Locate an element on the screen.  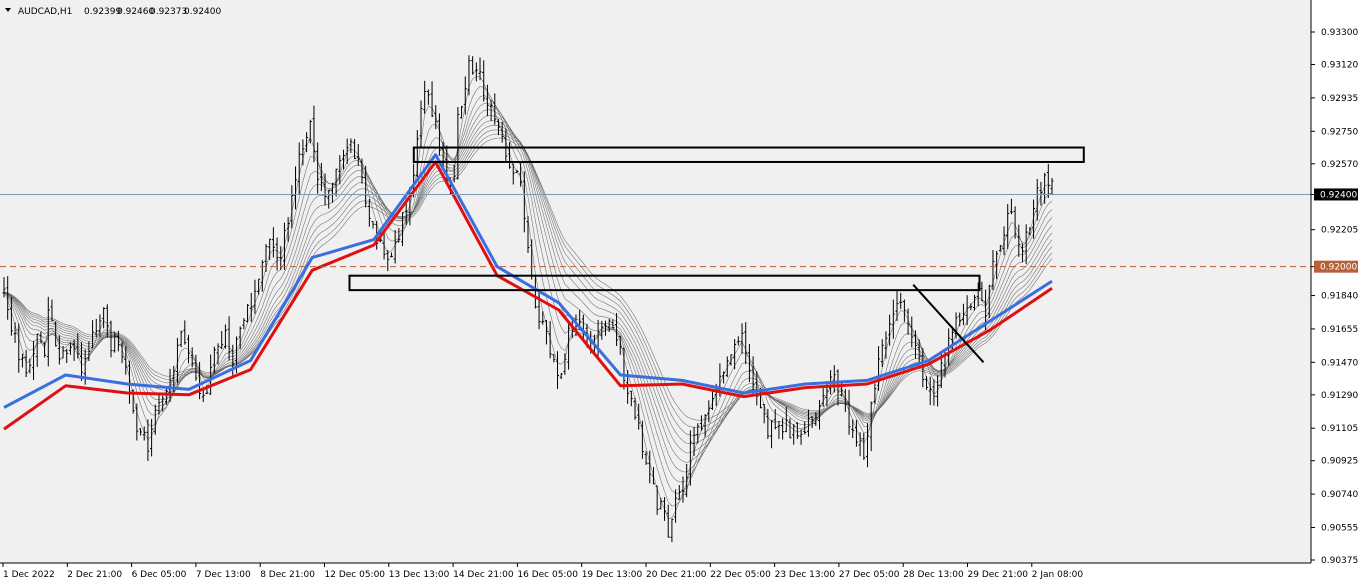
time-label: 2 Jan 08:00 is located at coordinates (1058, 575).